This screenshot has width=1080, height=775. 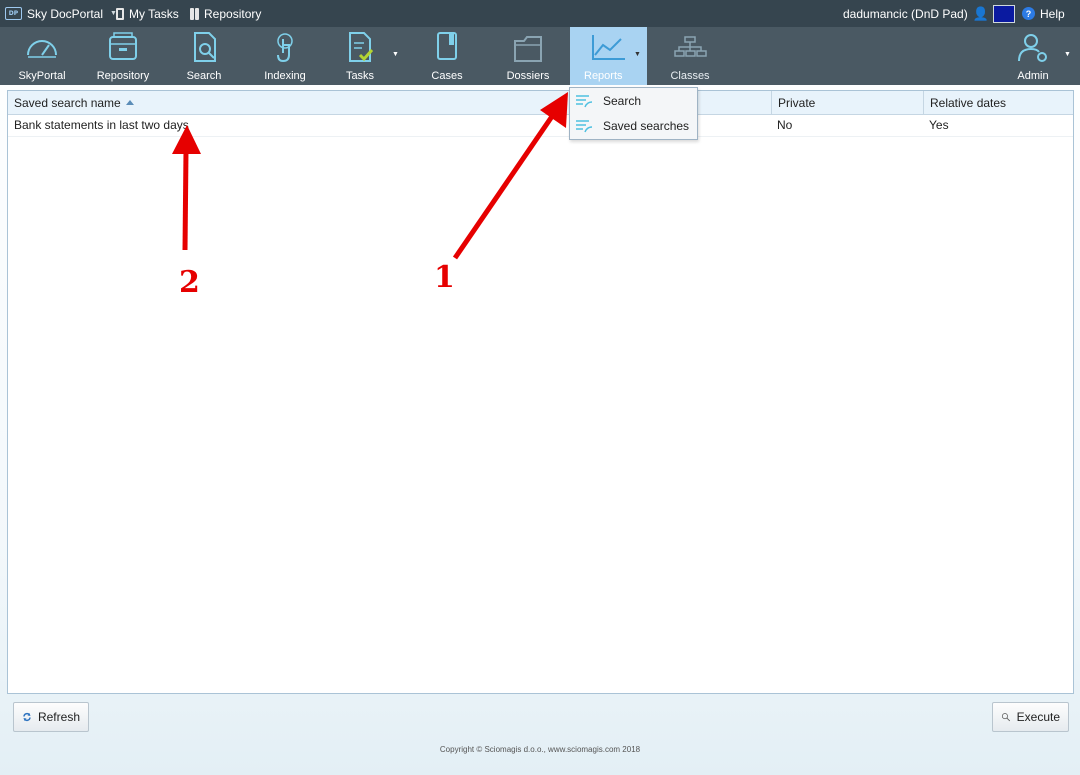 What do you see at coordinates (189, 282) in the screenshot?
I see `annotation-label-2: 2` at bounding box center [189, 282].